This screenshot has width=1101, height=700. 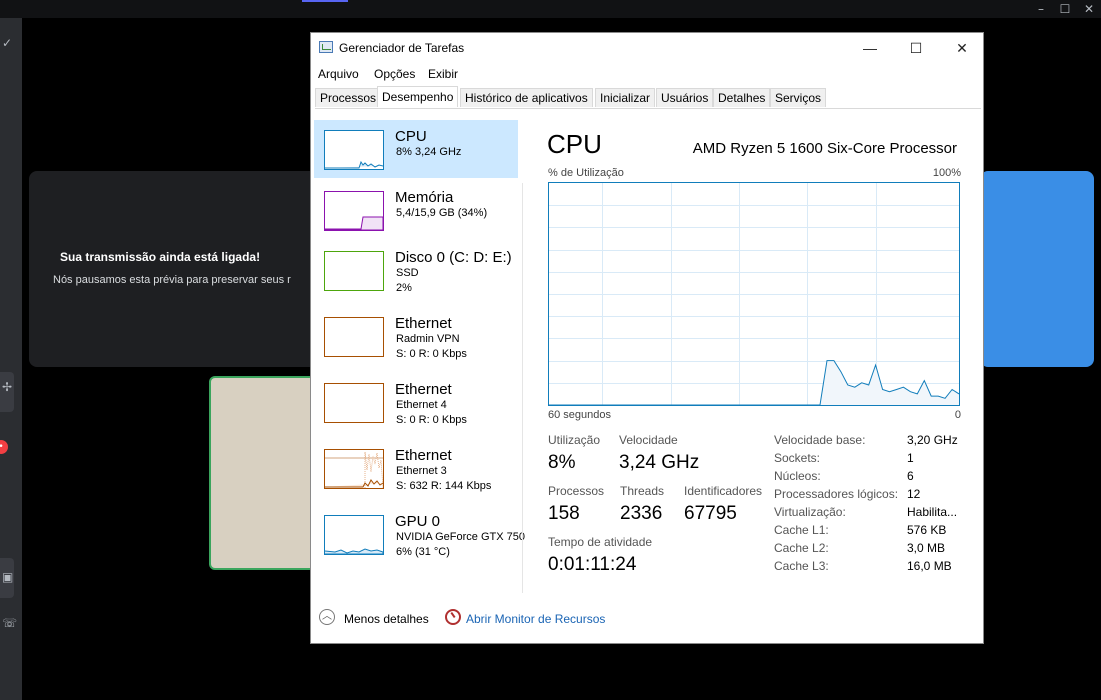 What do you see at coordinates (421, 405) in the screenshot?
I see `perf-item-detail: Ethernet 4` at bounding box center [421, 405].